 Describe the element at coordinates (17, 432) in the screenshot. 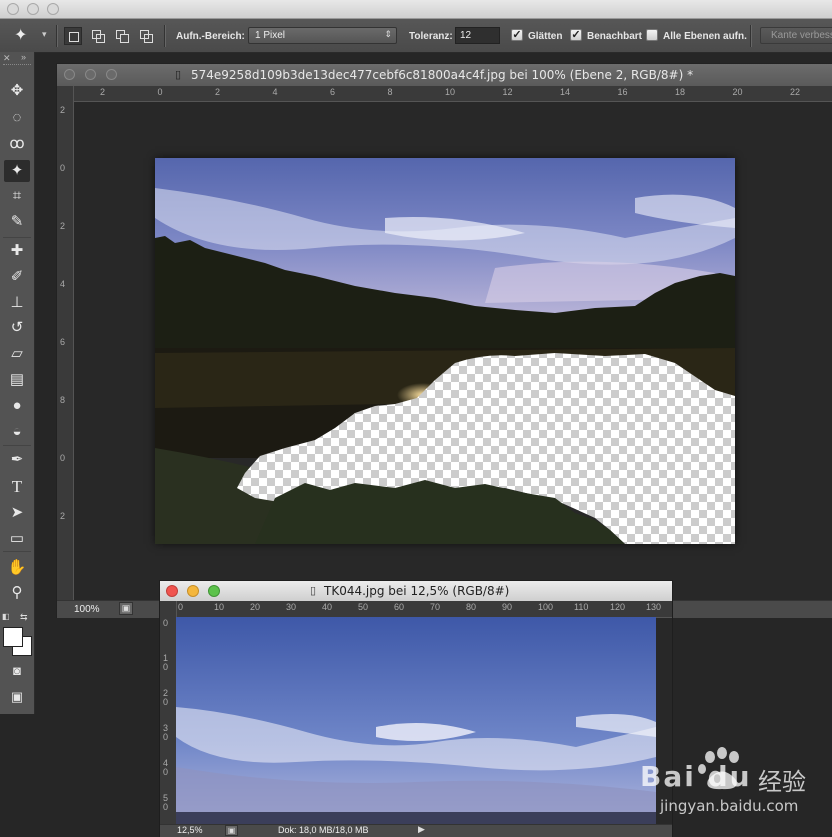

I see `dodge-tool-icon: ◒` at that location.